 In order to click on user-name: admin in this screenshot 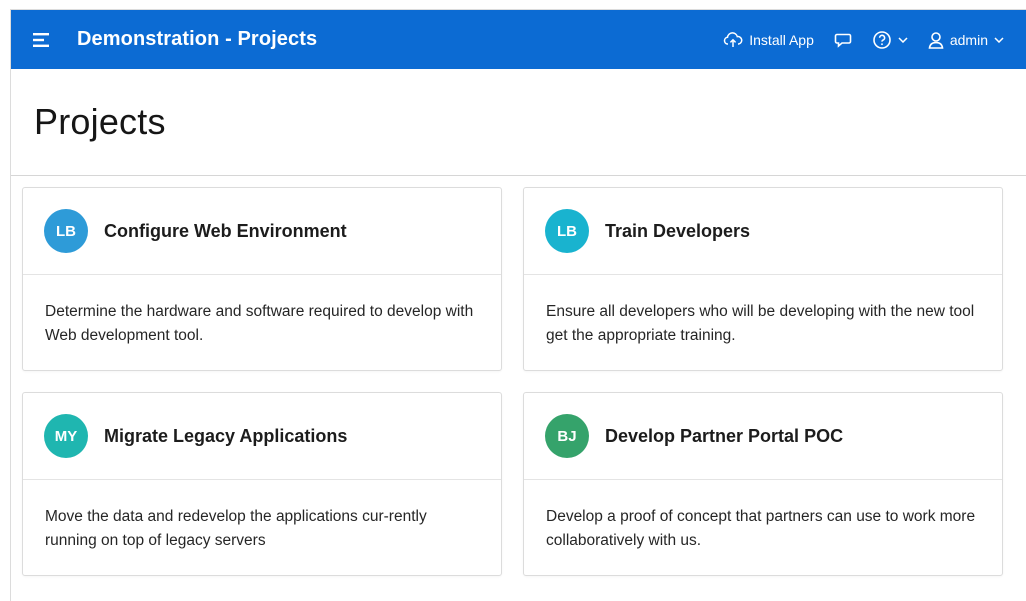, I will do `click(968, 39)`.